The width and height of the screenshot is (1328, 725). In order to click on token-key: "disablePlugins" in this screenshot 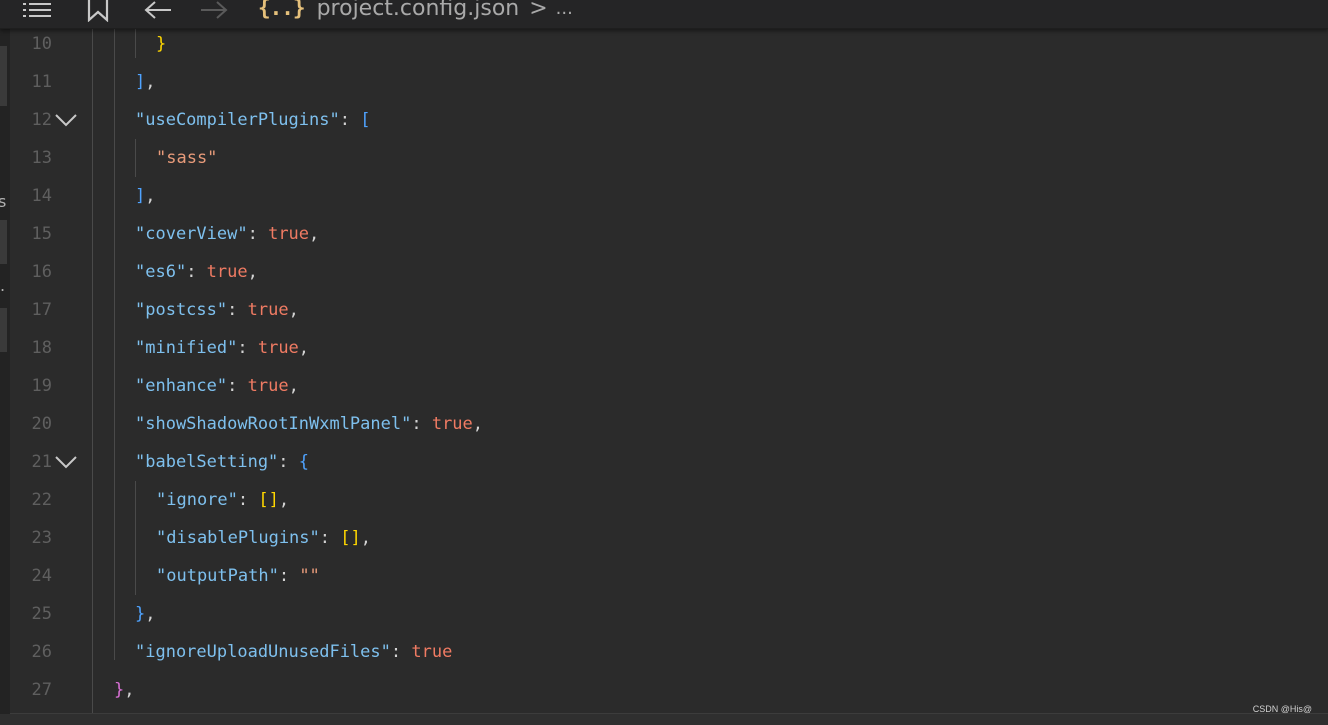, I will do `click(238, 538)`.